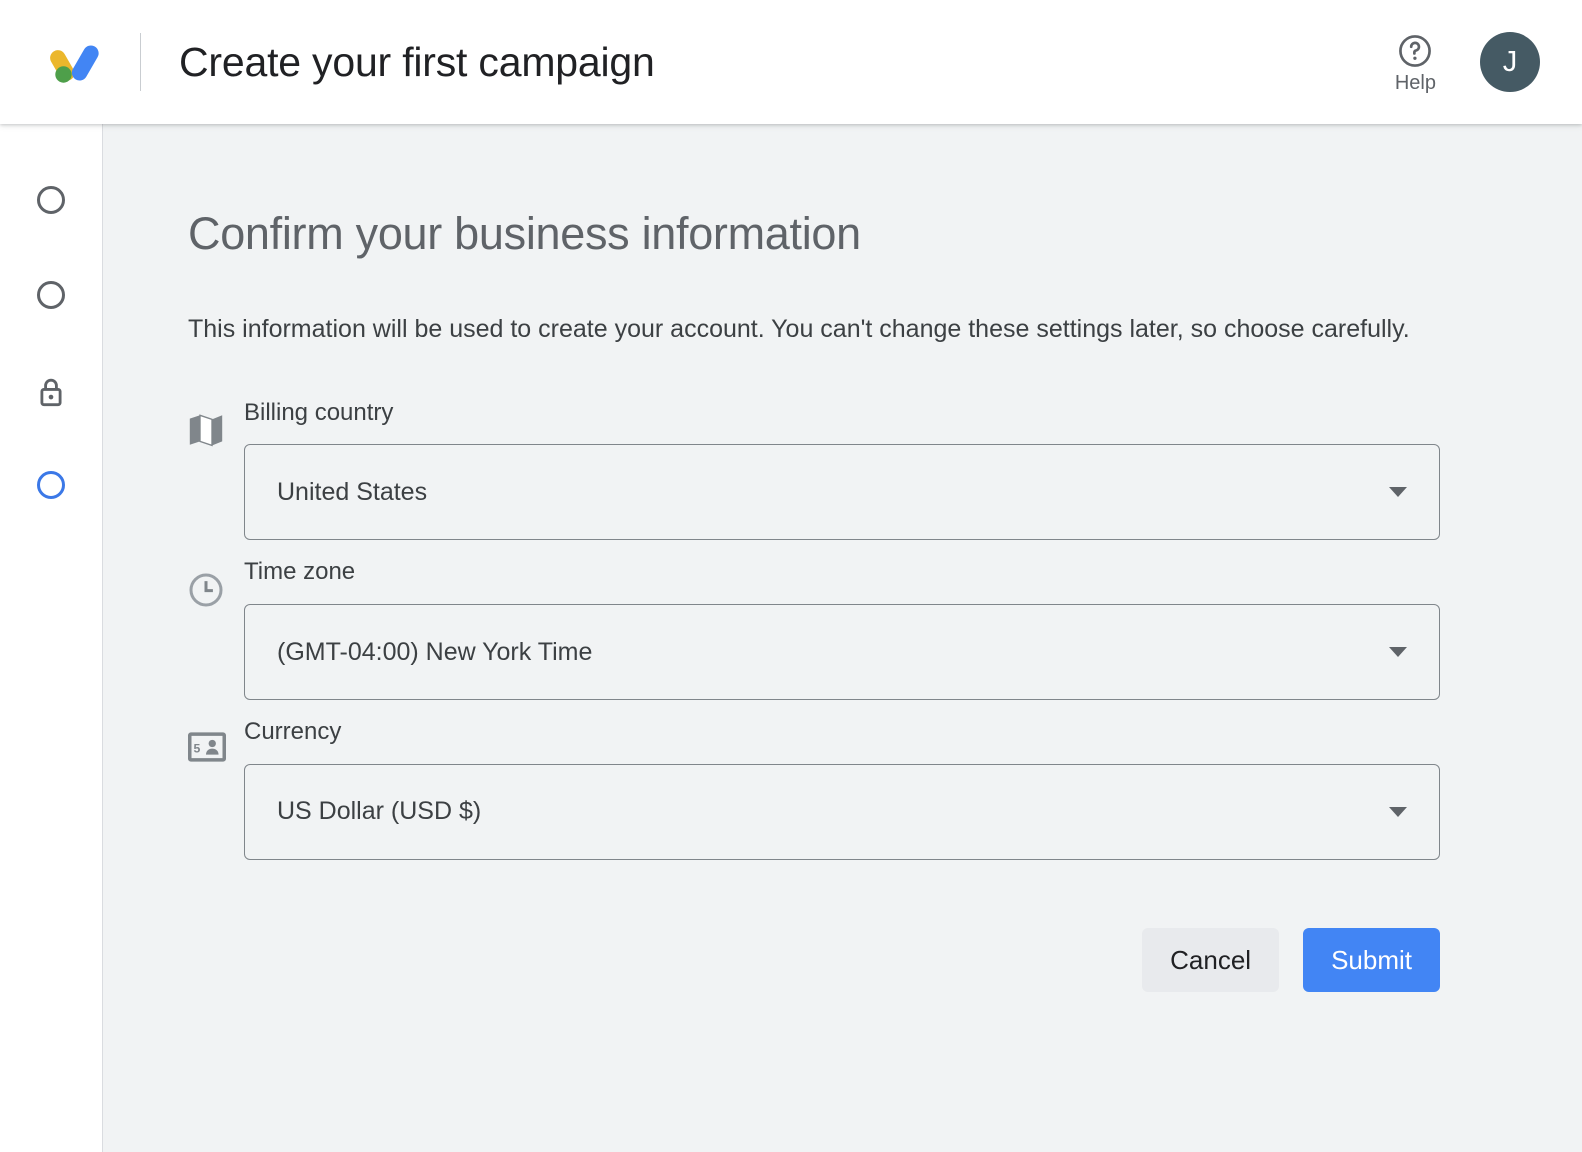 The height and width of the screenshot is (1152, 1582). What do you see at coordinates (51, 423) in the screenshot?
I see `sidebar-step-3-locked` at bounding box center [51, 423].